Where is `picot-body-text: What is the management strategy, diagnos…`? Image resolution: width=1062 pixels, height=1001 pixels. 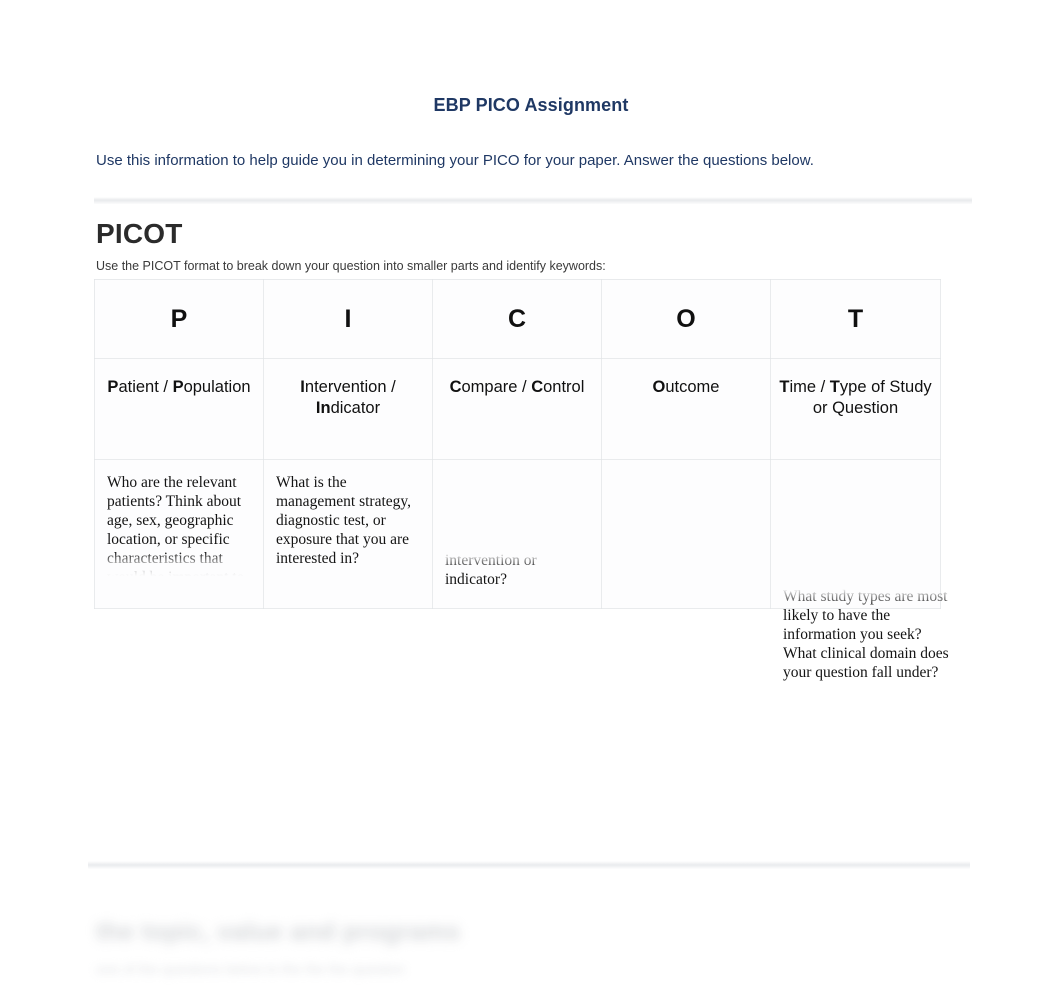 picot-body-text: What is the management strategy, diagnos… is located at coordinates (343, 520).